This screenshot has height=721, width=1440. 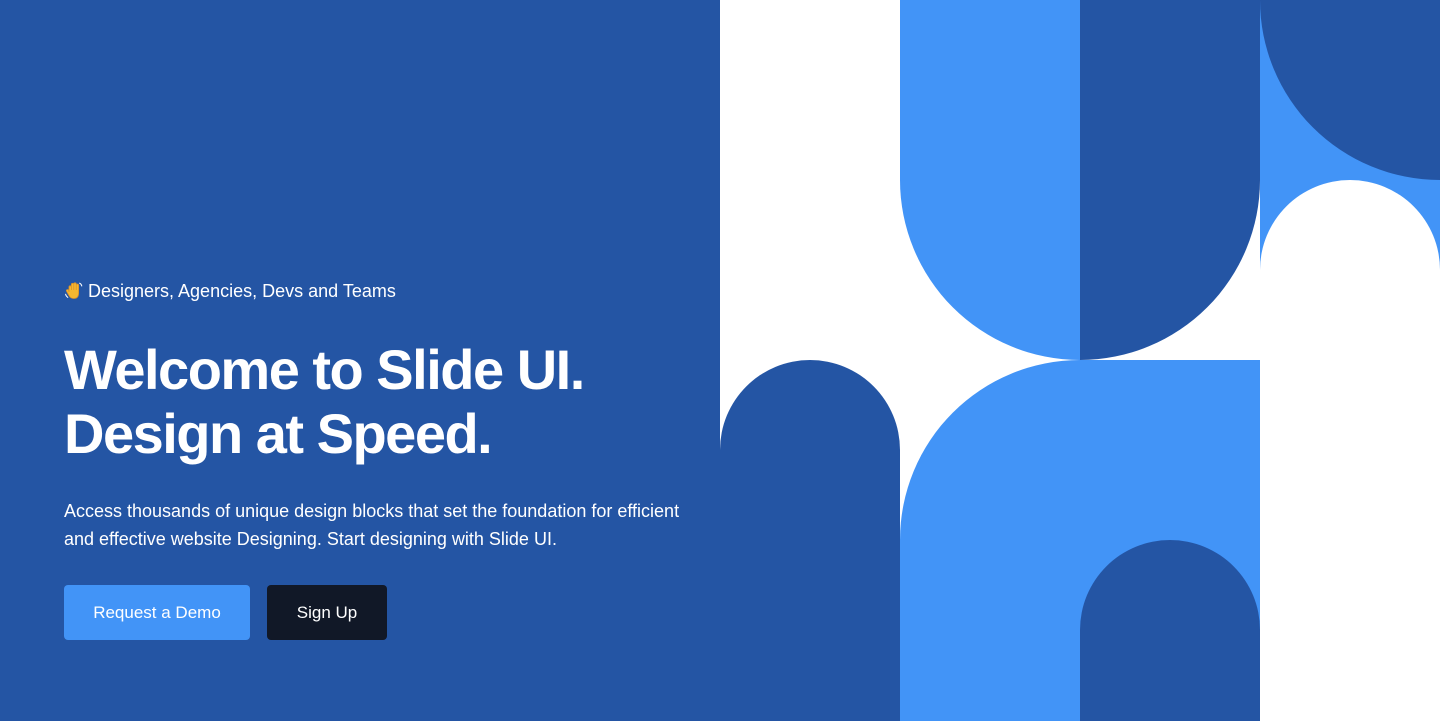 I want to click on shape-dark-arch-center, so click(x=1170, y=630).